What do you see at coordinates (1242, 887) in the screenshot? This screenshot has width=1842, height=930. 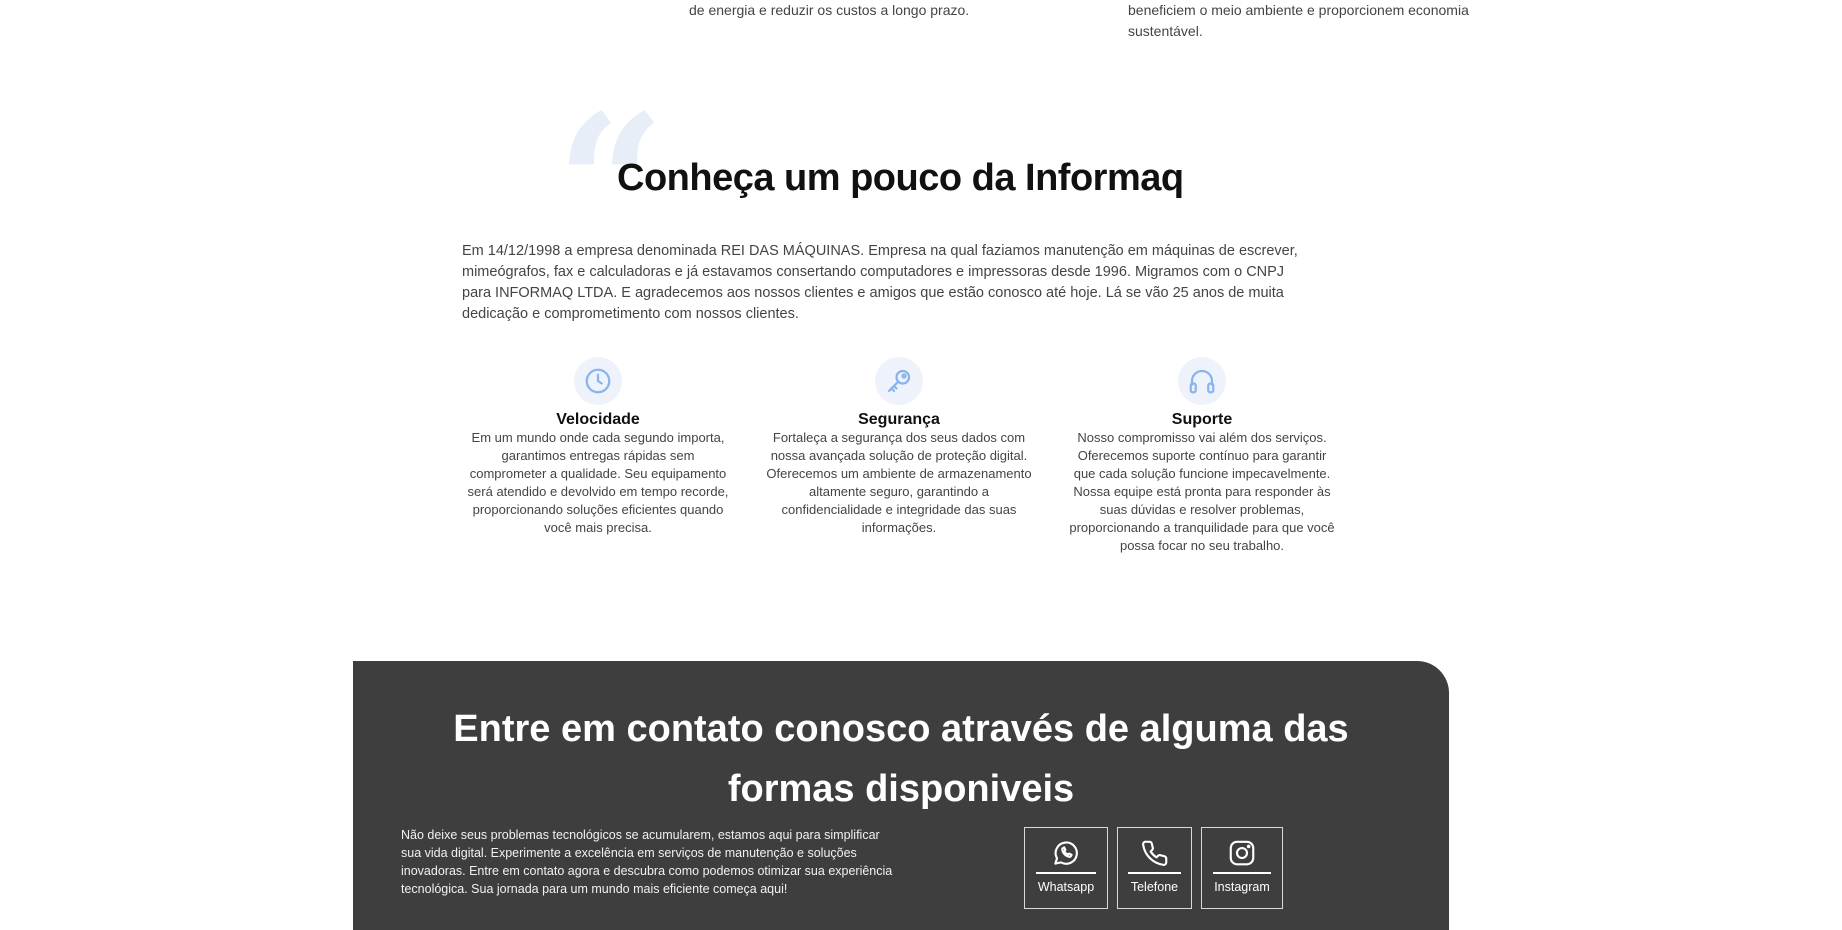 I see `instagram-label: Instagram` at bounding box center [1242, 887].